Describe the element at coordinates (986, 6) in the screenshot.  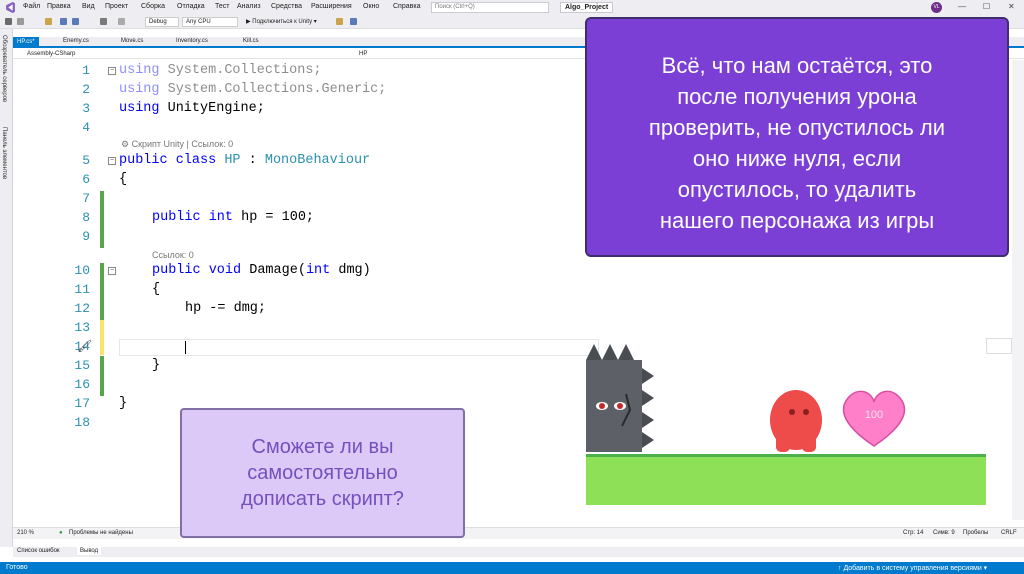
I see `maximize-icon: ☐` at that location.